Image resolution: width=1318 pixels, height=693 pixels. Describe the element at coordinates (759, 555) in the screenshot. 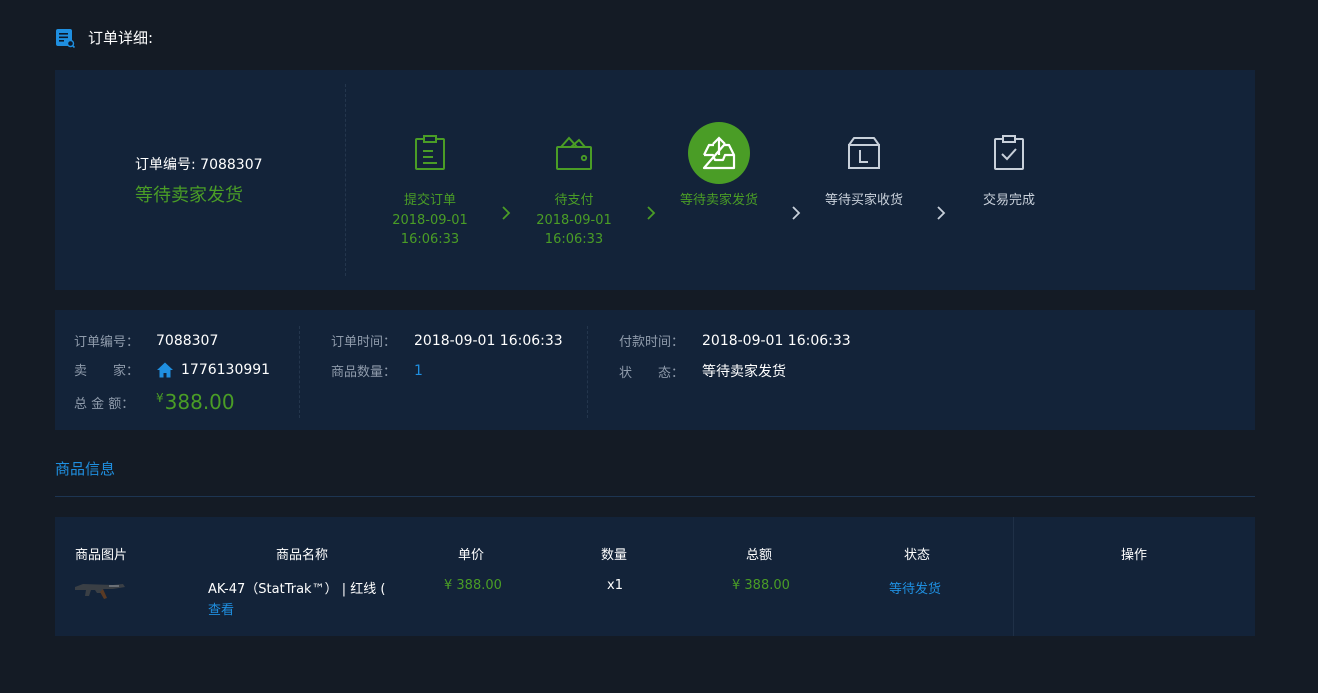

I see `column-header: 总额` at that location.